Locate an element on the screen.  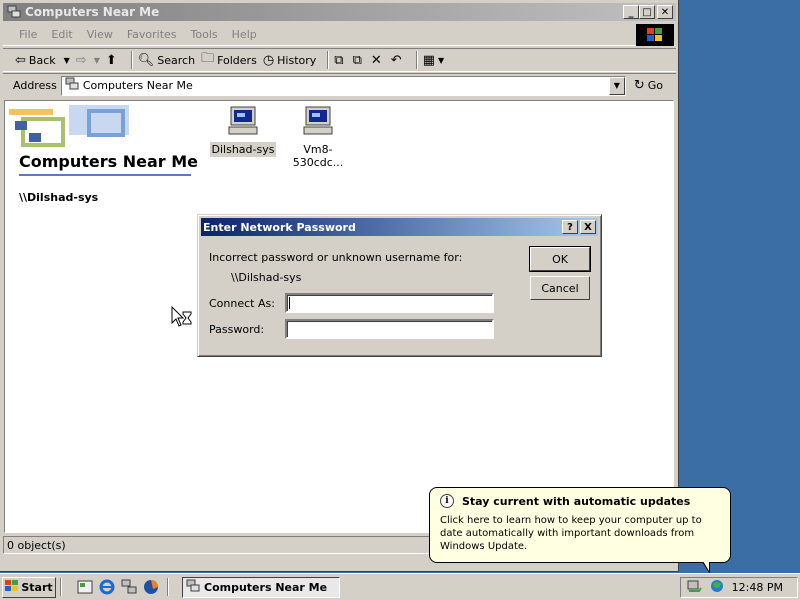
folder-title: Computers Near Me is located at coordinates (109, 161).